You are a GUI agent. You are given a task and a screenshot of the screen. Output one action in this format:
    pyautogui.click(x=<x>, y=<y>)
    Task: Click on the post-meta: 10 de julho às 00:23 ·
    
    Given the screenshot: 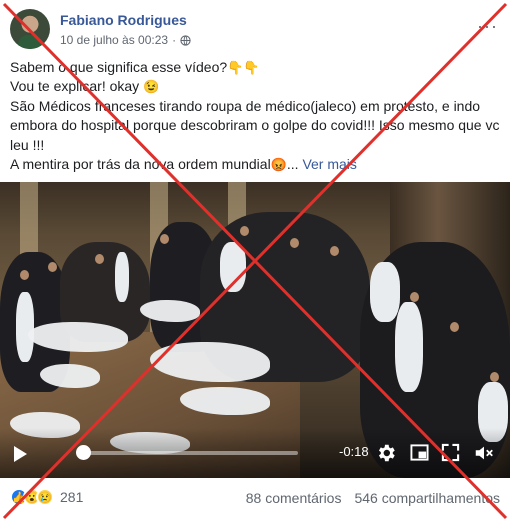 What is the action you would take?
    pyautogui.click(x=125, y=40)
    